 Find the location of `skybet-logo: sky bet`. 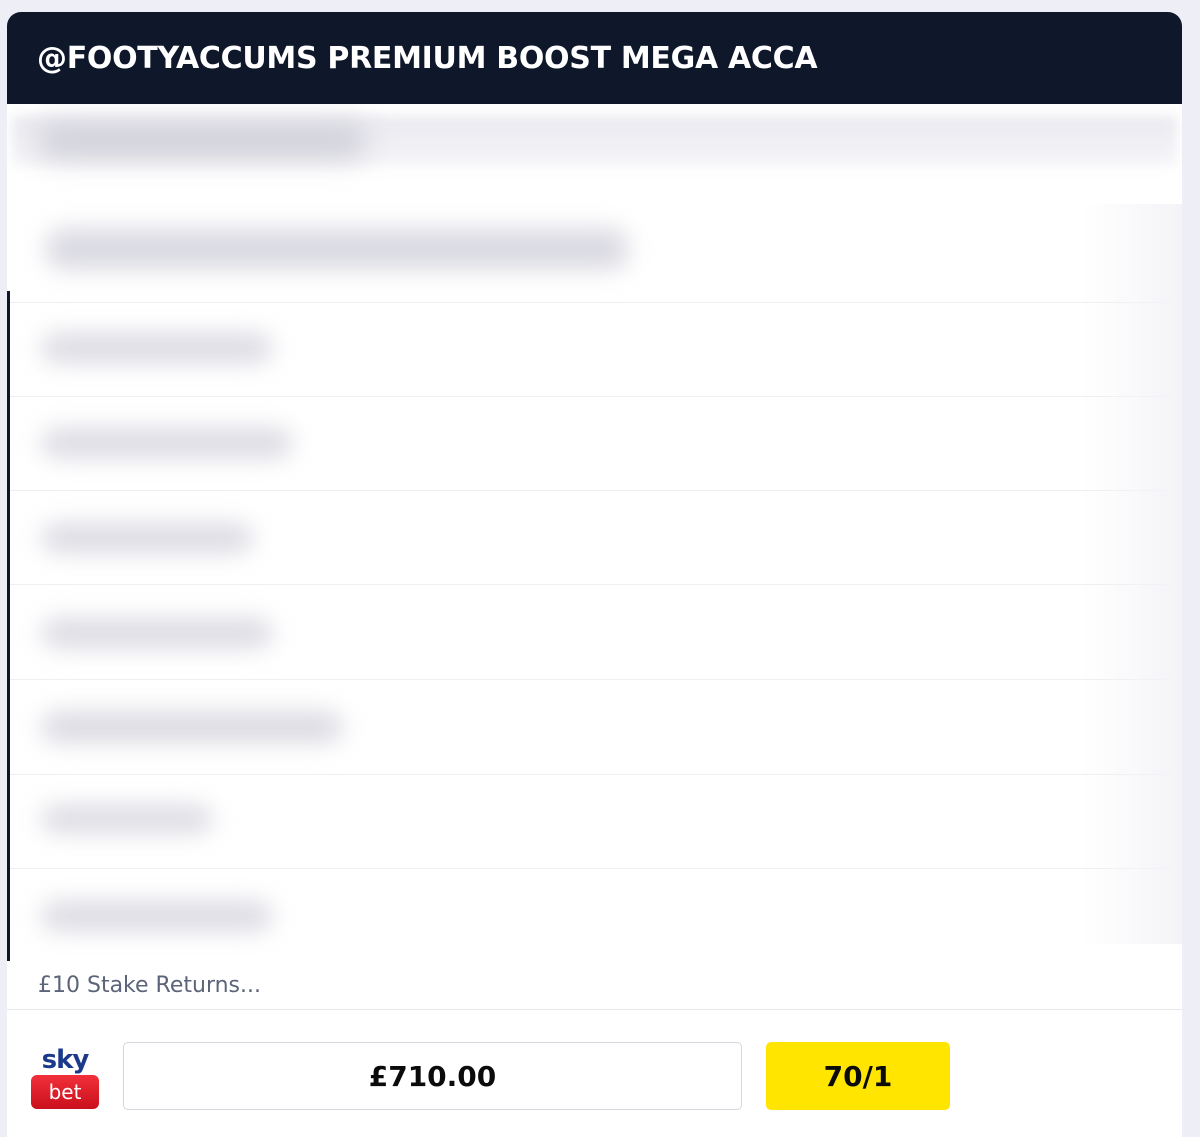

skybet-logo: sky bet is located at coordinates (65, 1078).